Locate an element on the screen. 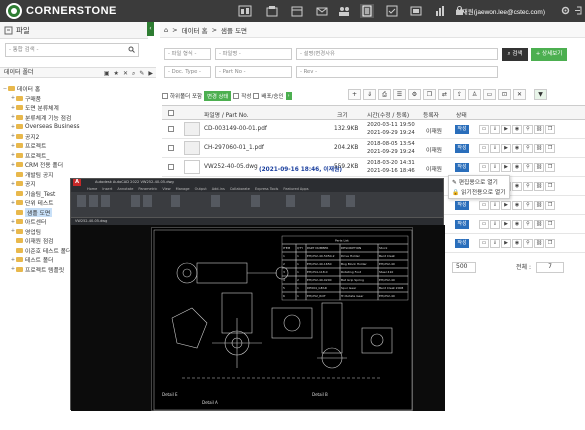 The image size is (585, 430). circle-tool-icon is located at coordinates (105, 201).